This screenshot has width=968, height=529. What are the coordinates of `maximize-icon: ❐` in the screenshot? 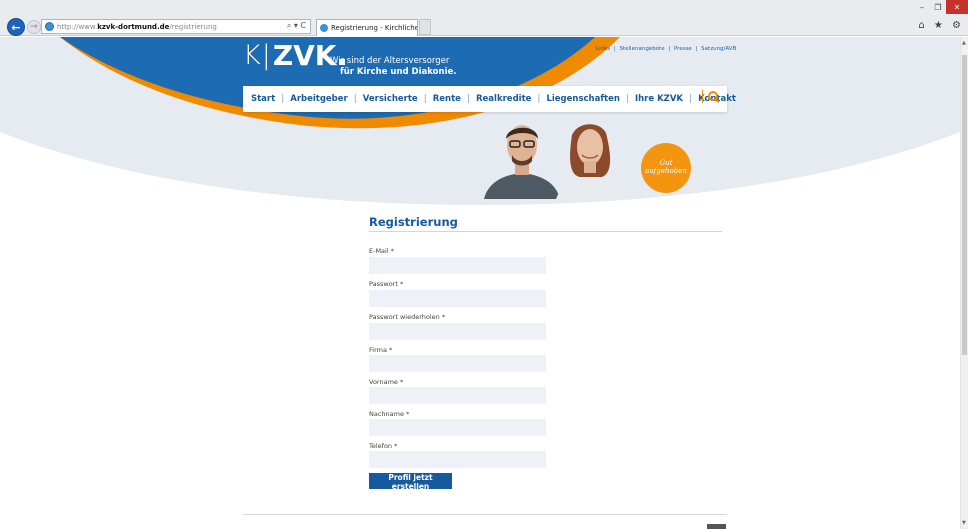 It's located at (938, 7).